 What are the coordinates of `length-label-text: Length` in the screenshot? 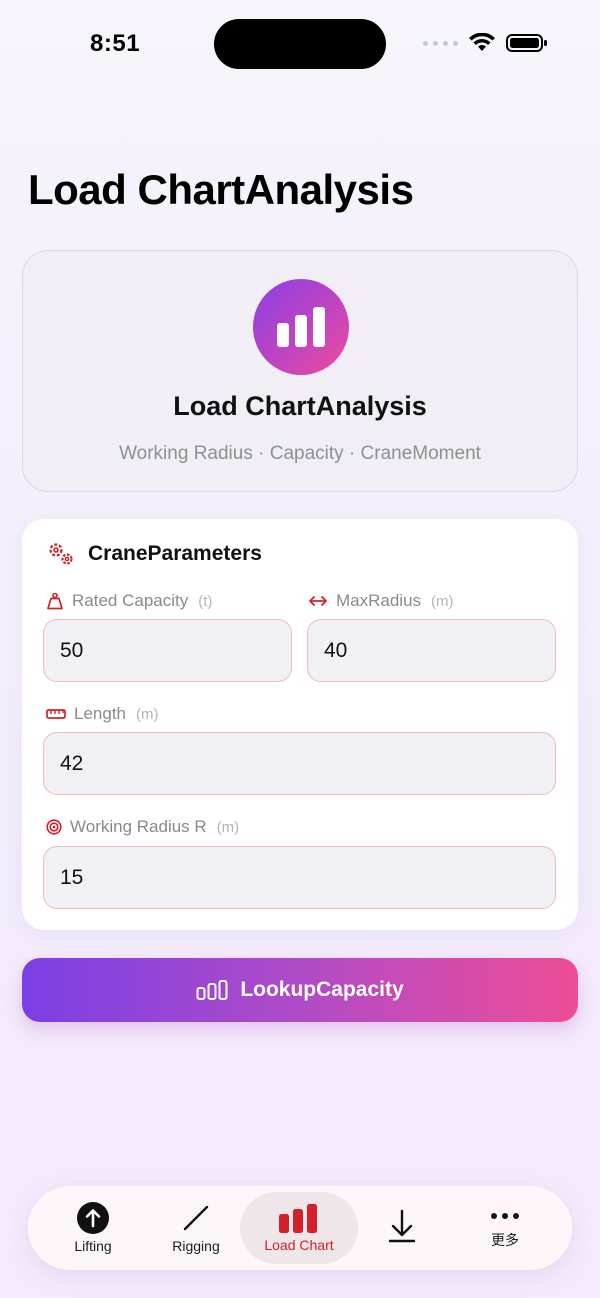 It's located at (100, 713).